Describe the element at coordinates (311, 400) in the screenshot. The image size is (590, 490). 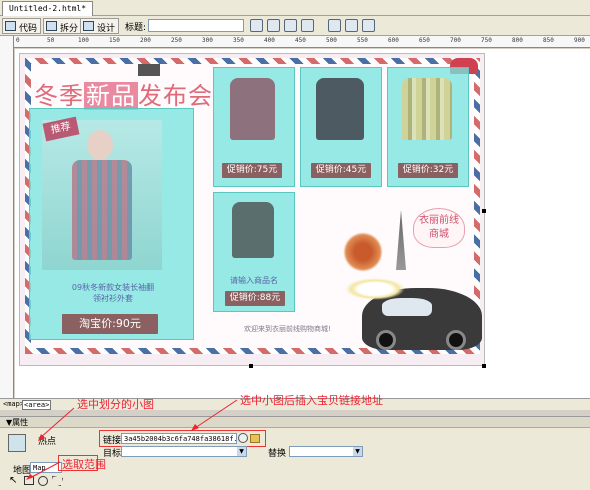
I see `annotation-insert-link: 选中小图后插入宝贝链接地址` at that location.